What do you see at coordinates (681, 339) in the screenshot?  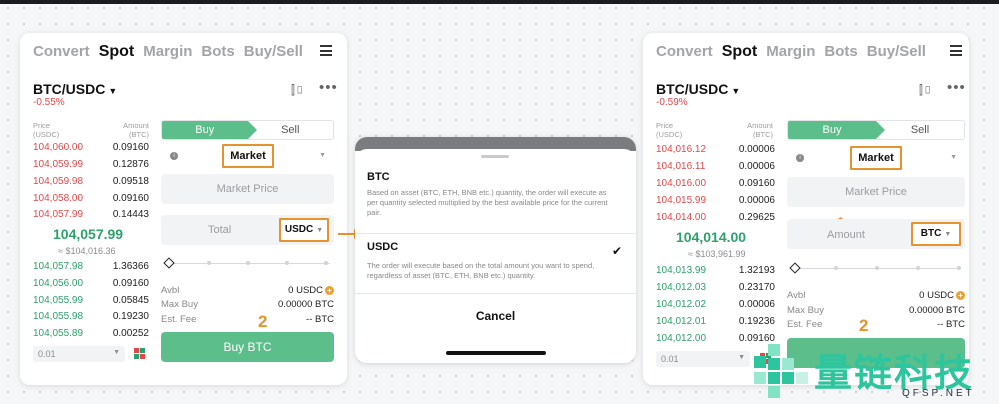 I see `bid-price: 104,012.00` at bounding box center [681, 339].